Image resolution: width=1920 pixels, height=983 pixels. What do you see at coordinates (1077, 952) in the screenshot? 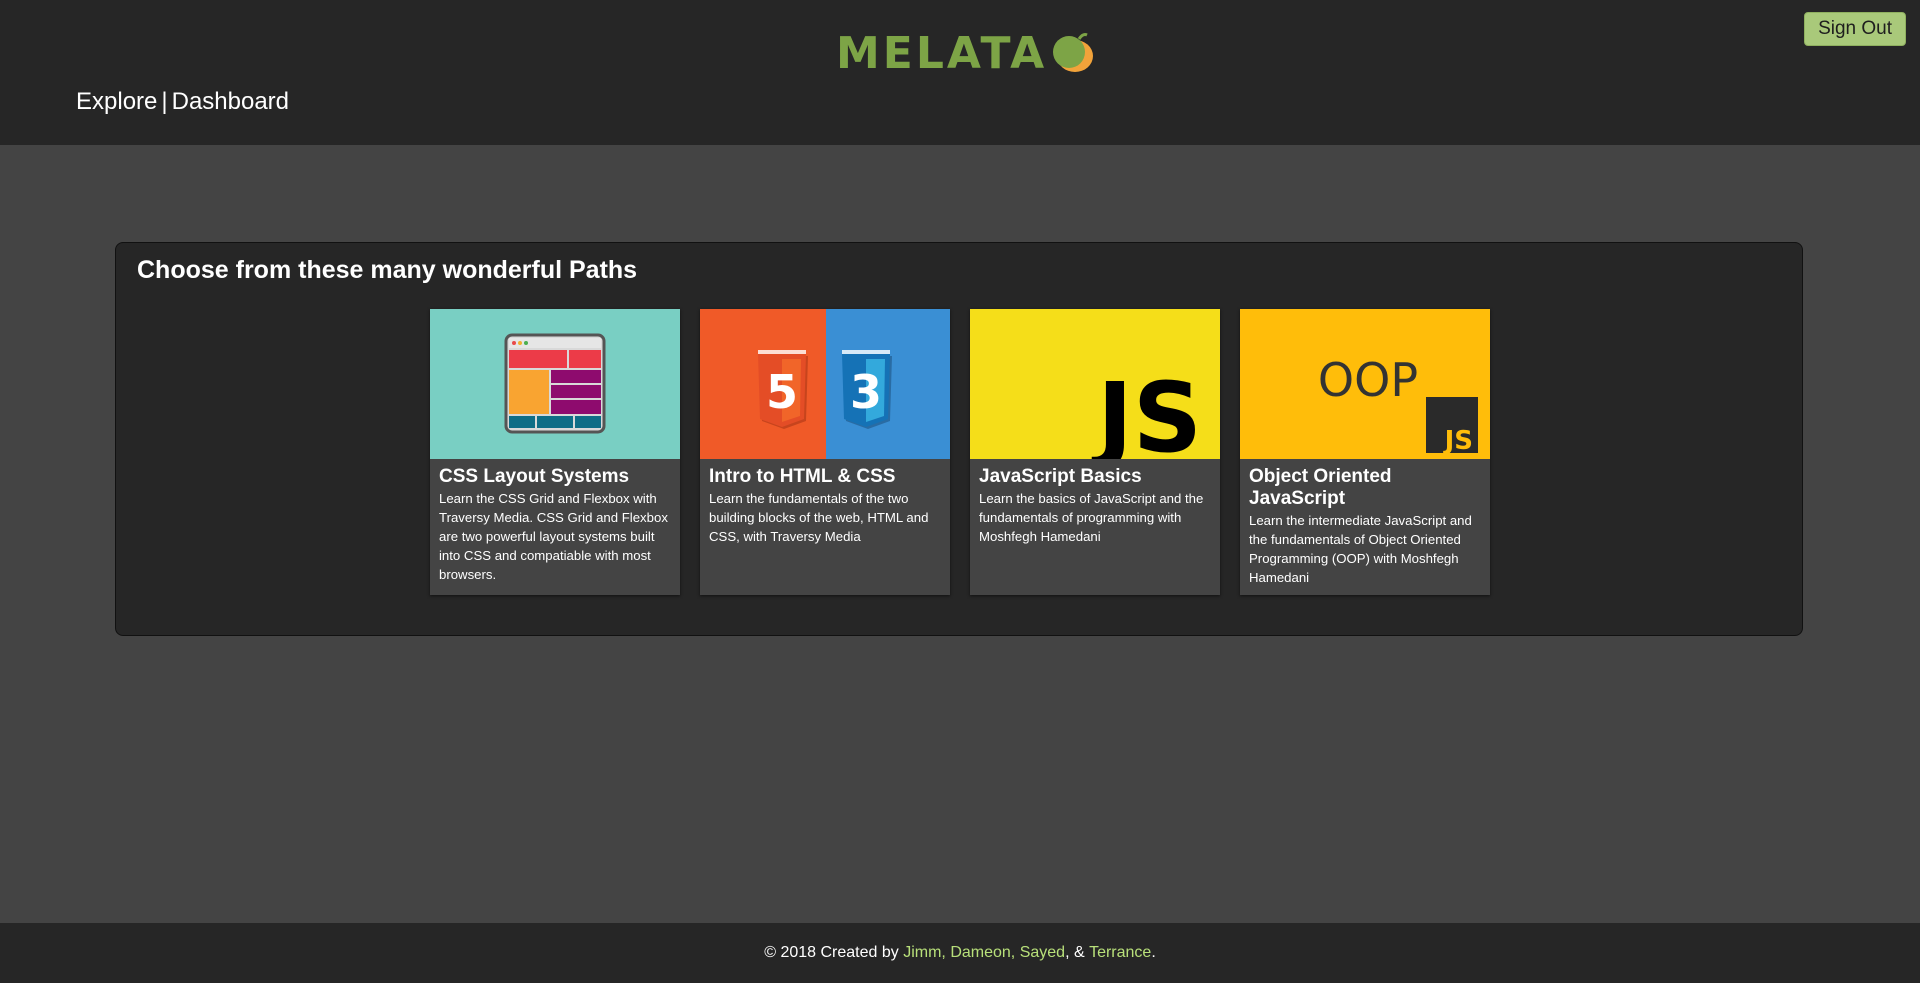
I see `footer-and: , &` at bounding box center [1077, 952].